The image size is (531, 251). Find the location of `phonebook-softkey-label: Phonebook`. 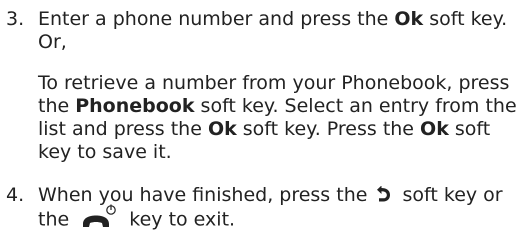

phonebook-softkey-label: Phonebook is located at coordinates (135, 106).